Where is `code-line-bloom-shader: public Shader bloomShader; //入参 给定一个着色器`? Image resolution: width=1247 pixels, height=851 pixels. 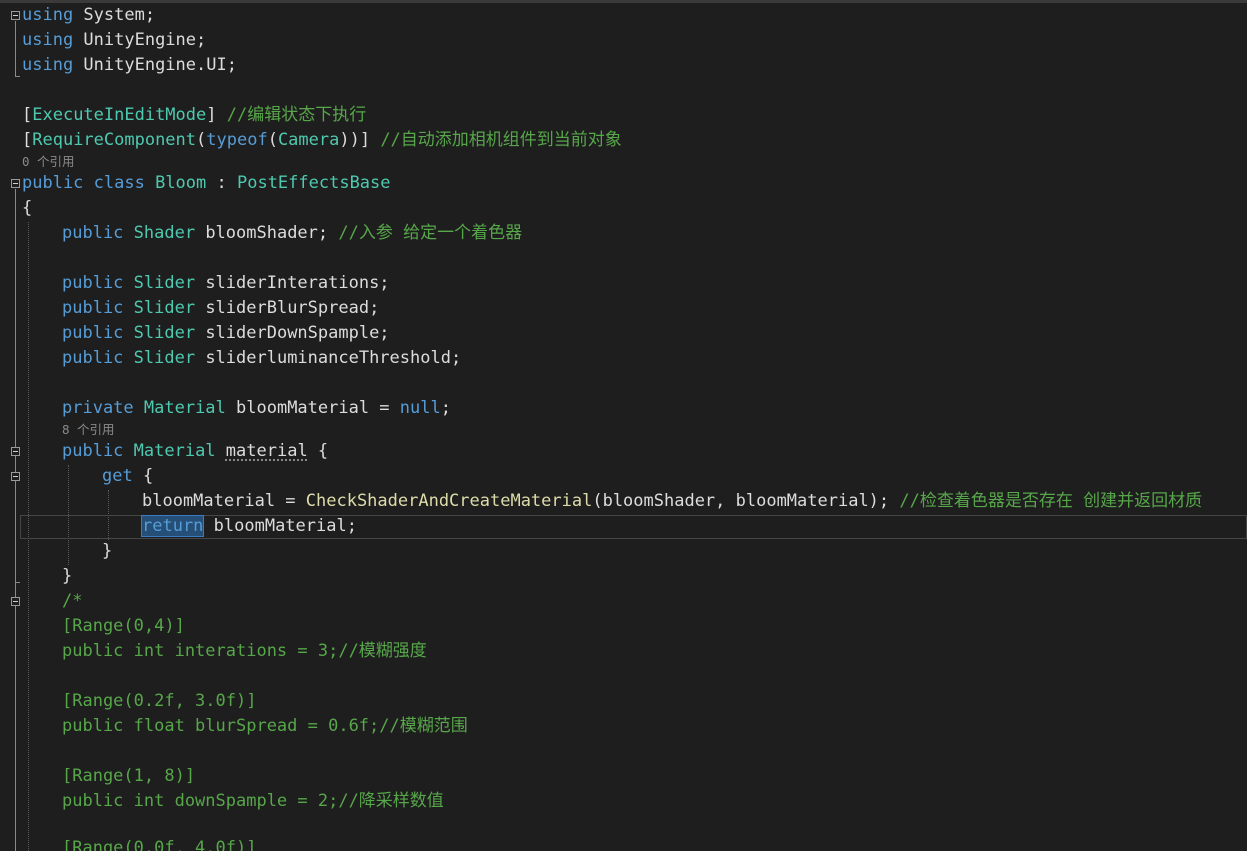
code-line-bloom-shader: public Shader bloomShader; //入参 给定一个着色器 is located at coordinates (292, 233).